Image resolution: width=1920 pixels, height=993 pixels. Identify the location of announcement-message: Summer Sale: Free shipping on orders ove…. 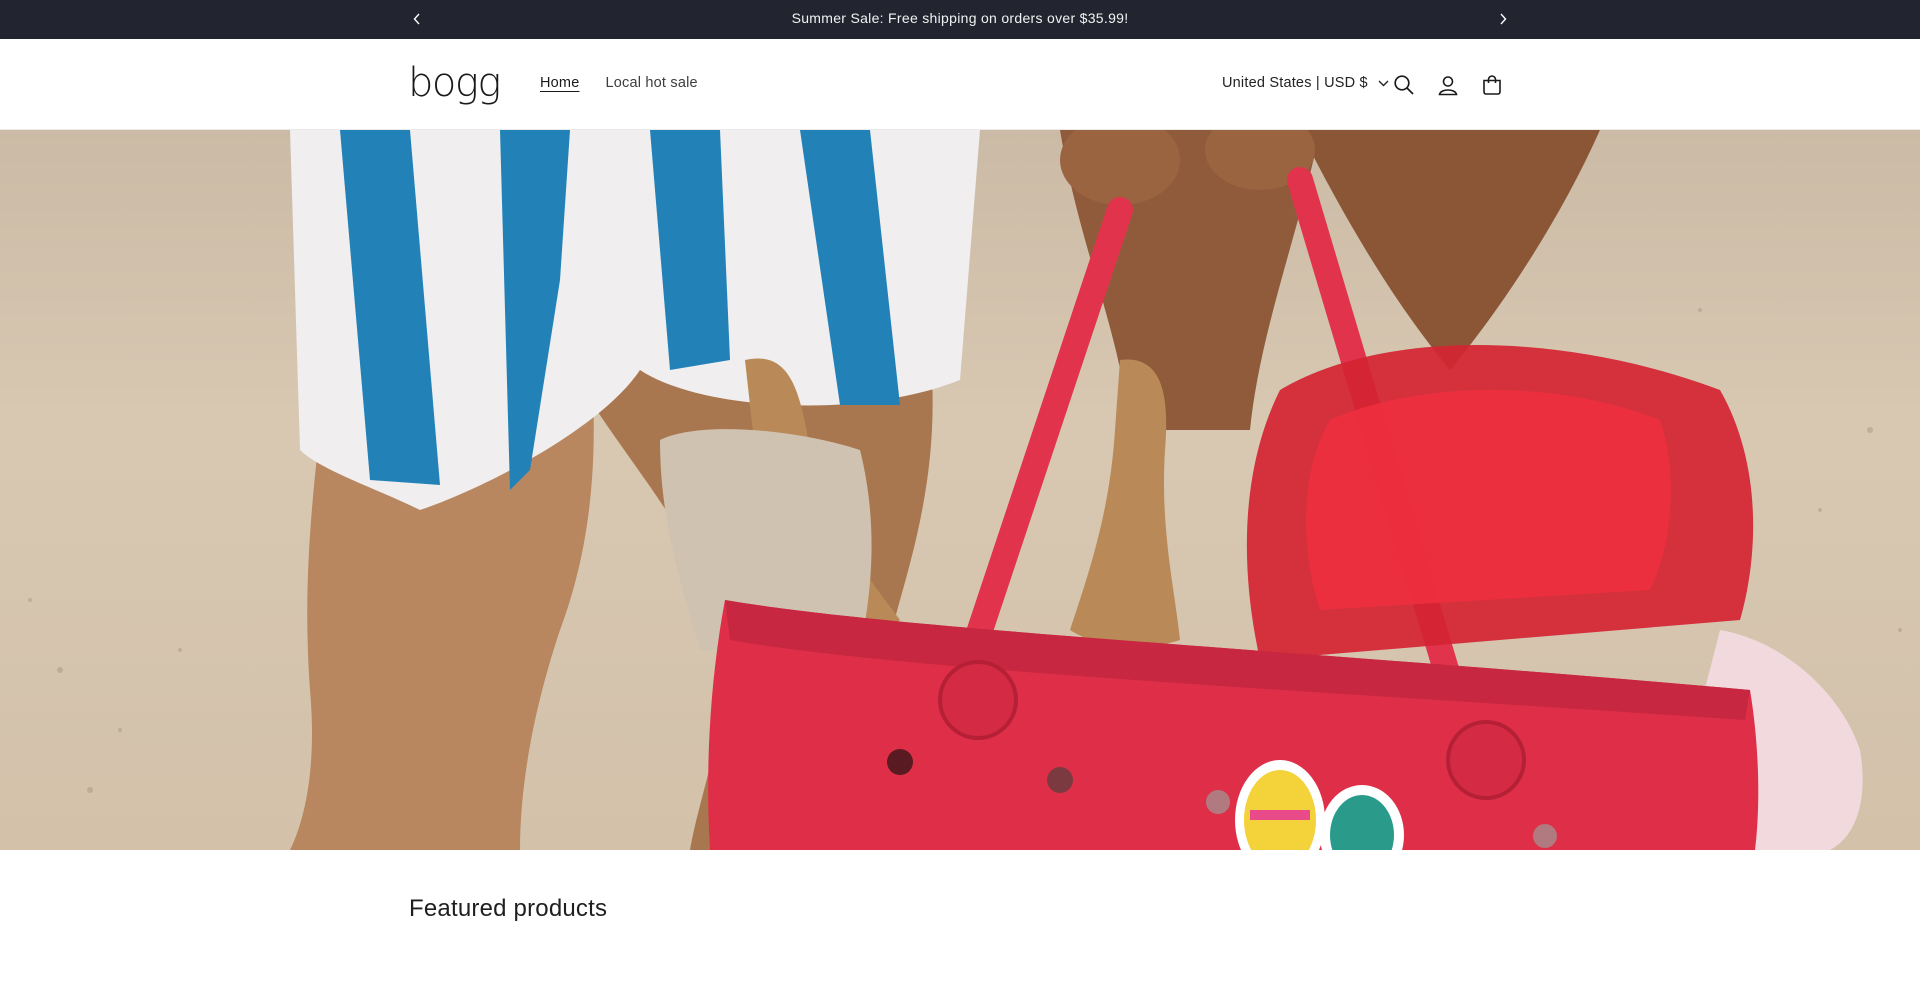
(960, 18).